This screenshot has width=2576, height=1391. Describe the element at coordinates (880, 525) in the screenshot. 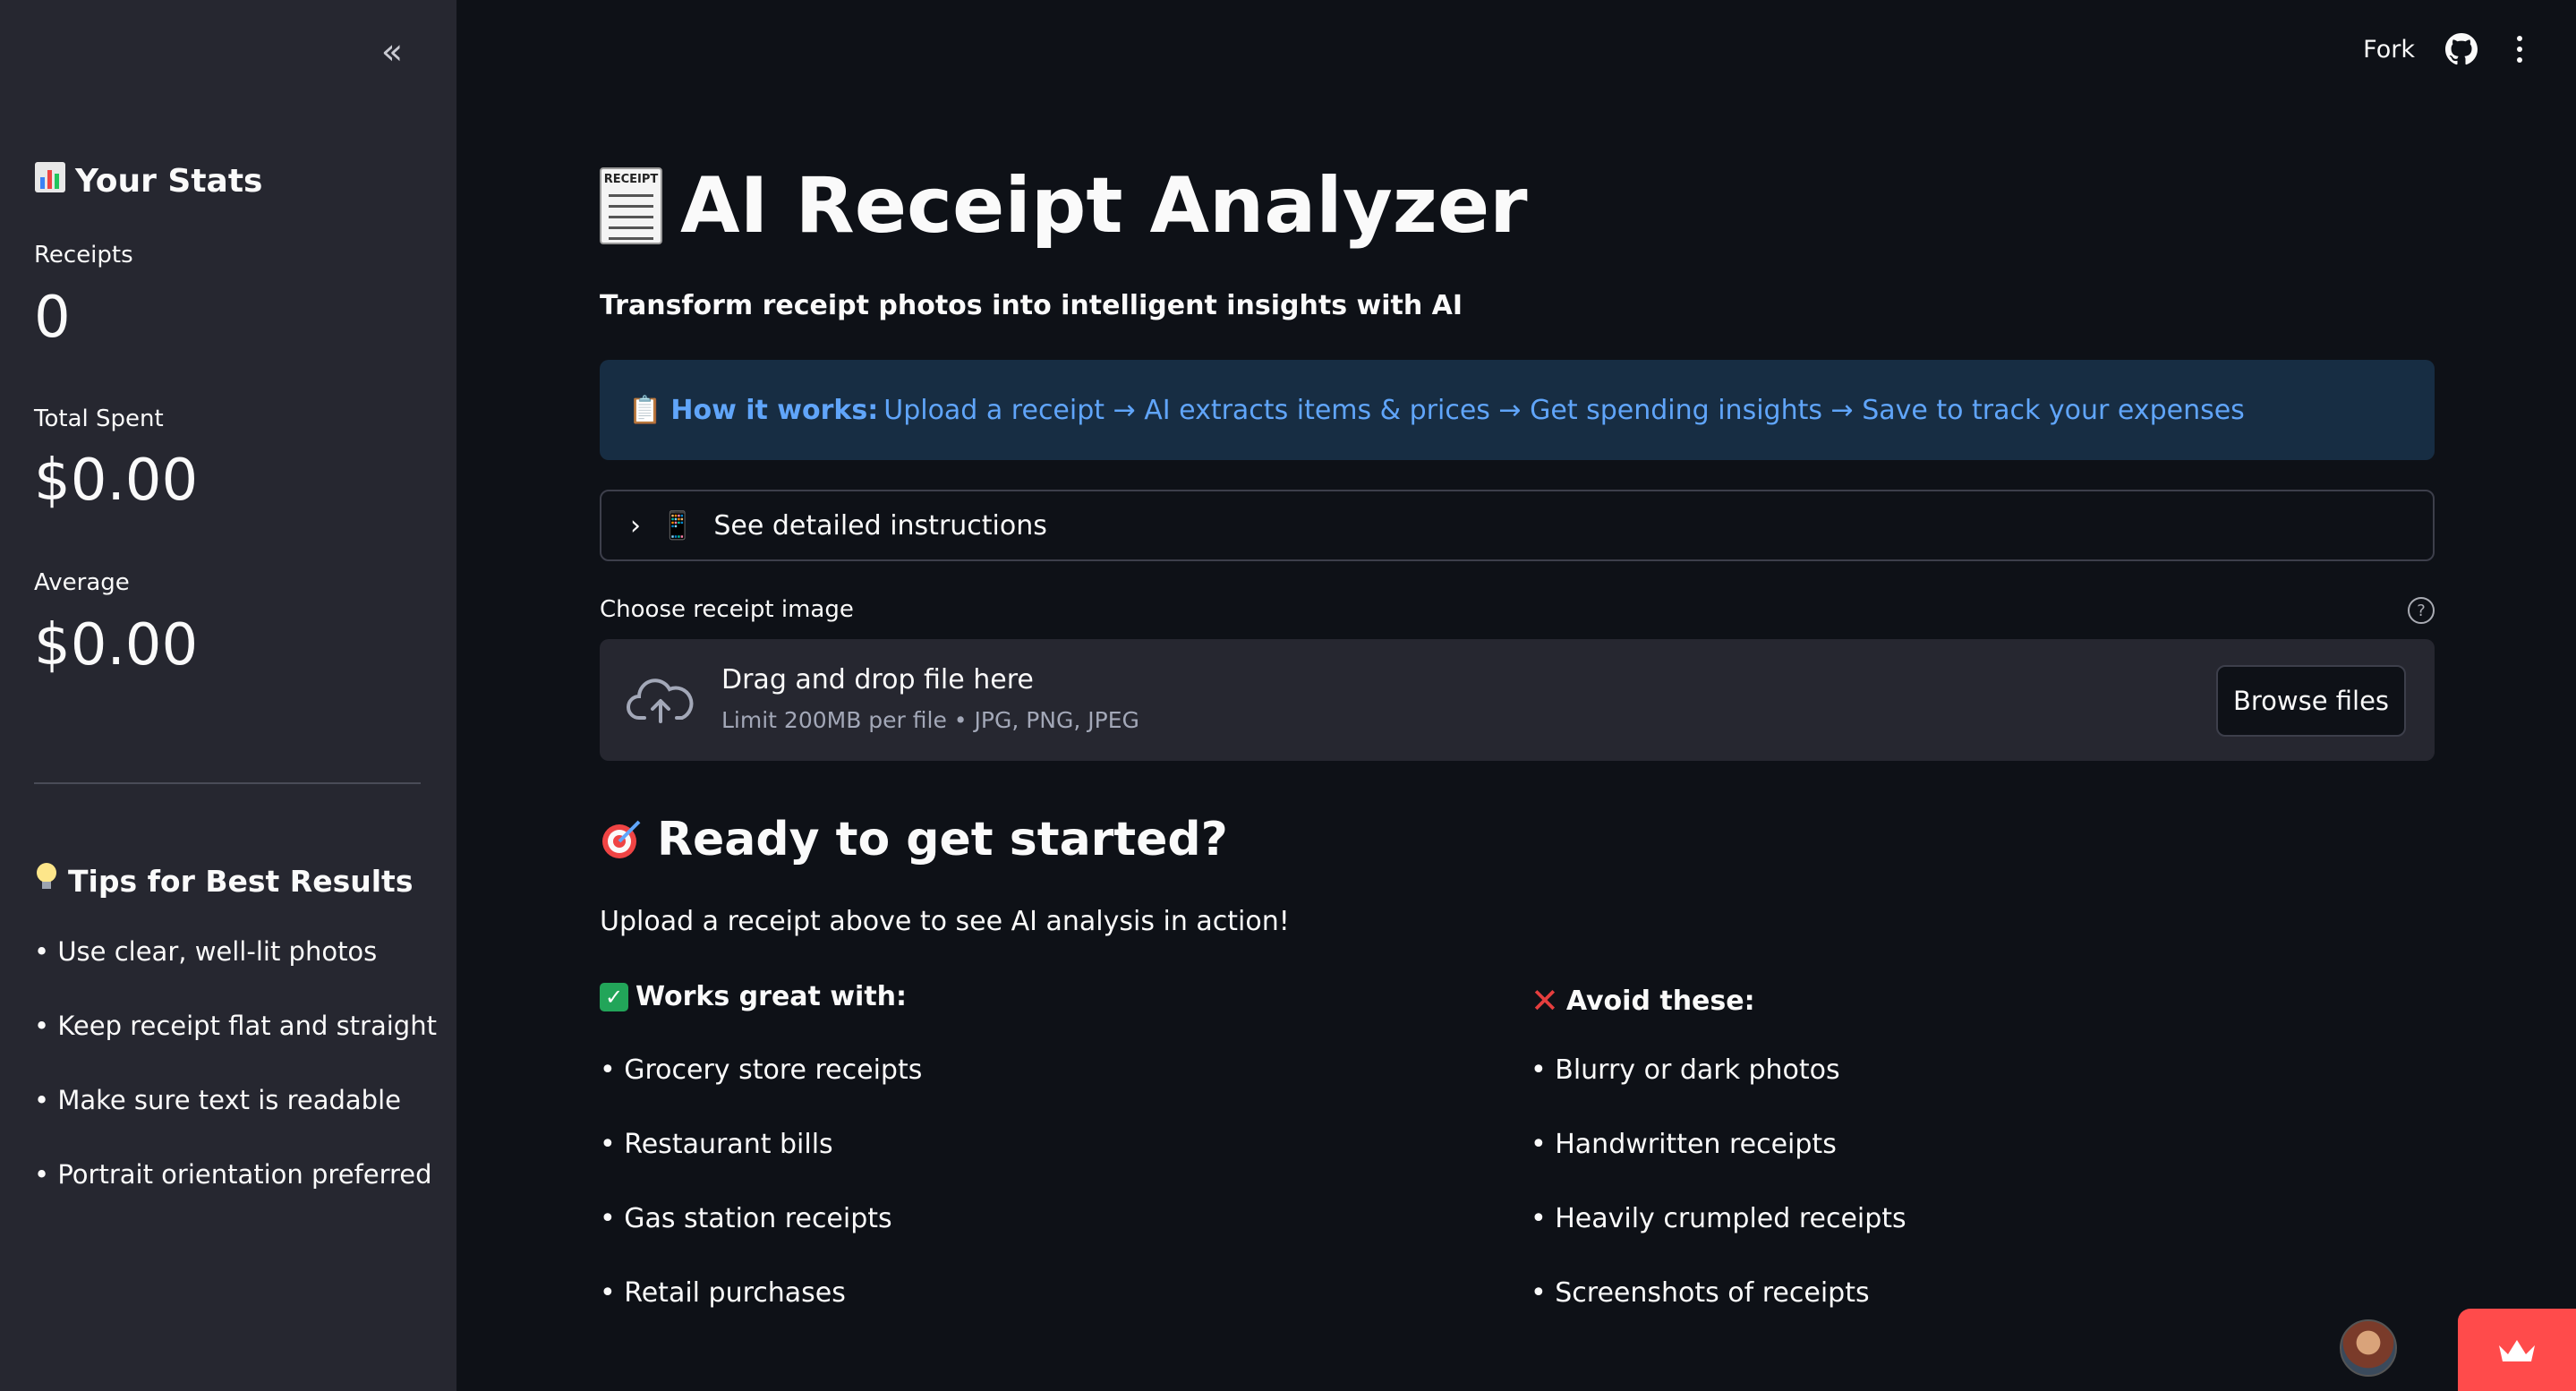

I see `expander-label: See detailed instructions` at that location.